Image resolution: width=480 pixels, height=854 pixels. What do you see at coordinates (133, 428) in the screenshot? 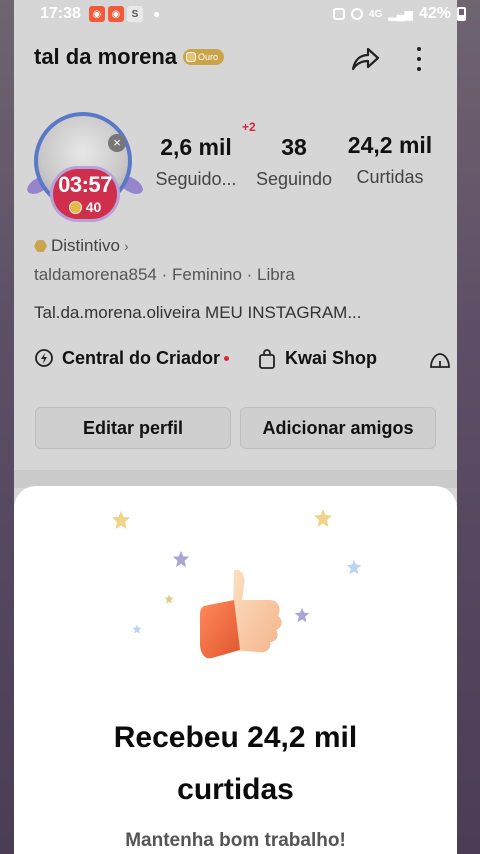
I see `edit-profile-button: Editar perfil` at bounding box center [133, 428].